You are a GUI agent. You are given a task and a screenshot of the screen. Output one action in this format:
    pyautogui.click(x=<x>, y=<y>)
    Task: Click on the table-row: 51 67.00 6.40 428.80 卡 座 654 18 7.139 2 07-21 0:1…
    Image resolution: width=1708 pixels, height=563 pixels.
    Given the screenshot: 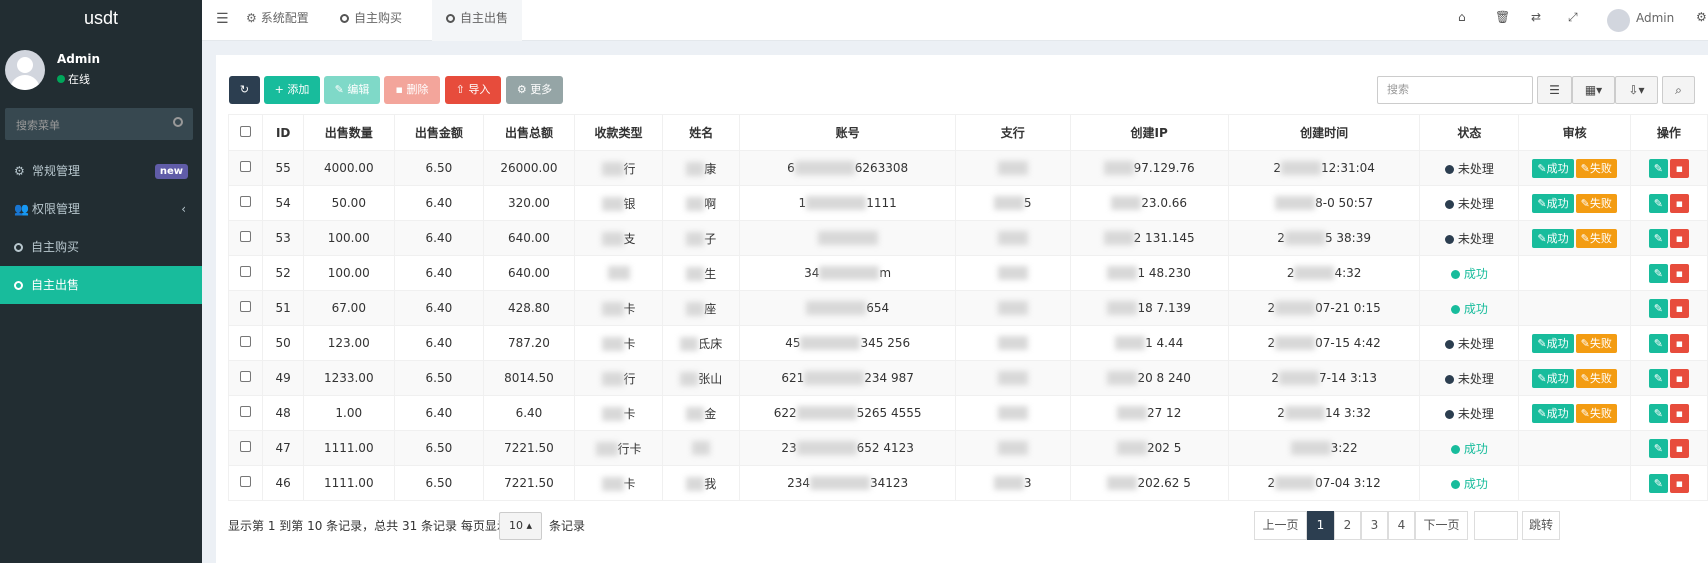 What is the action you would take?
    pyautogui.click(x=967, y=308)
    